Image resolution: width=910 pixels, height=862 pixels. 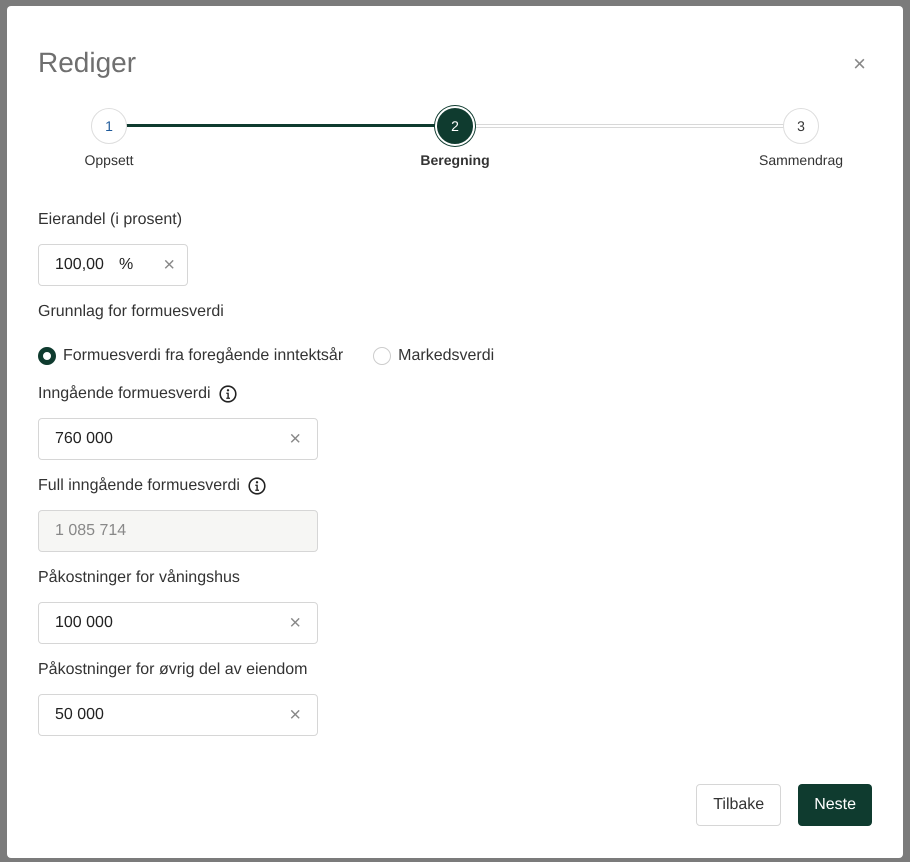 What do you see at coordinates (84, 439) in the screenshot?
I see `field-value: 760 000` at bounding box center [84, 439].